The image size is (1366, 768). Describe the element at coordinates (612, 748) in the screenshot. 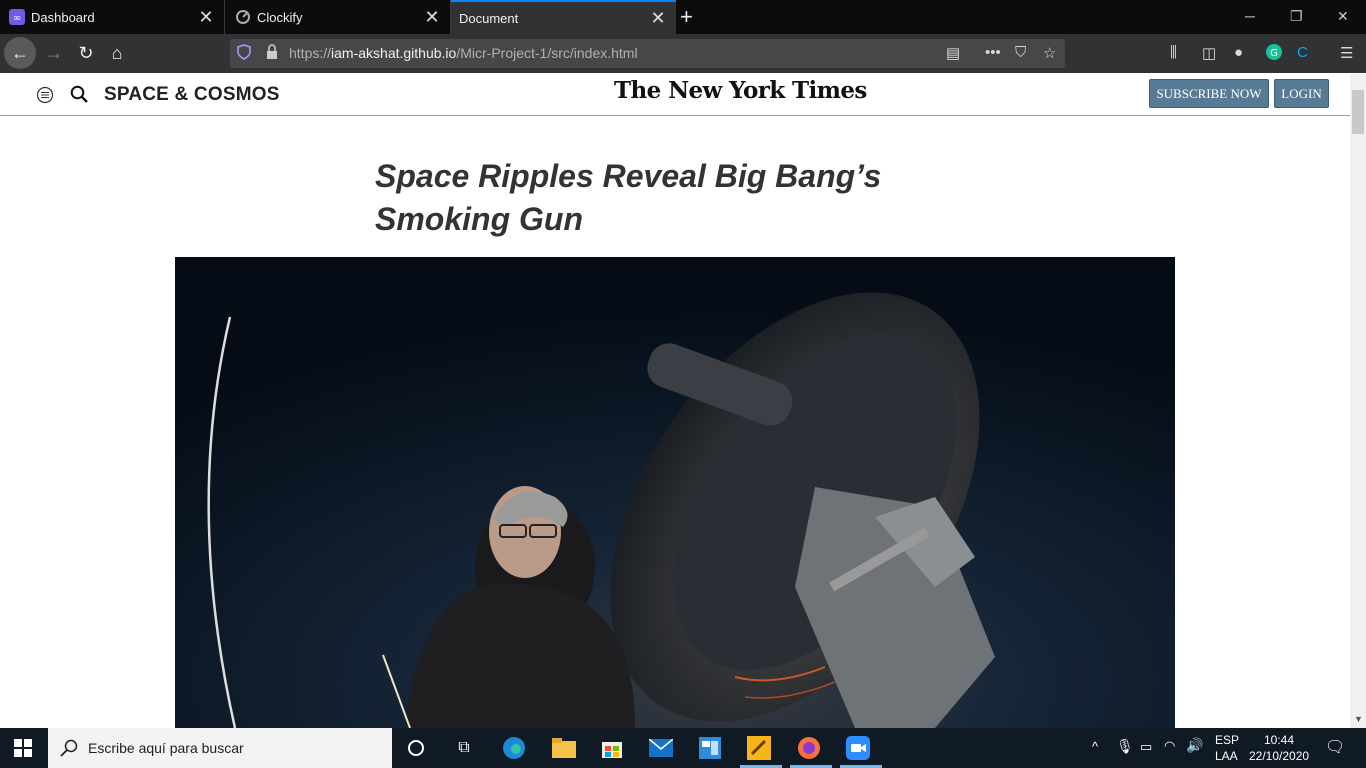

I see `store-icon` at that location.